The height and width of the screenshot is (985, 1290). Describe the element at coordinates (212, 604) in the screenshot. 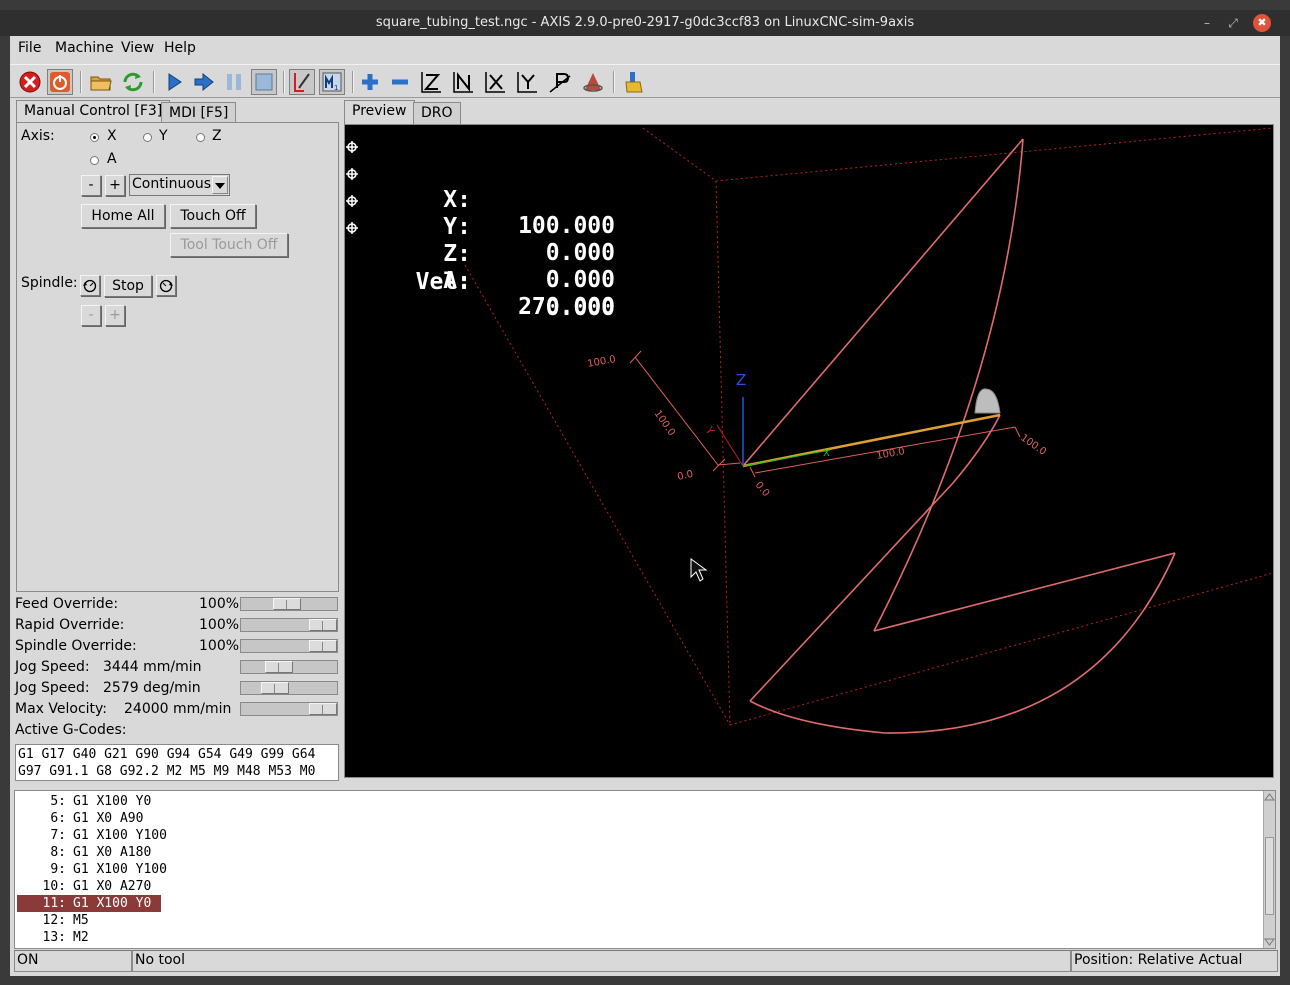

I see `feed-override-number: 100` at that location.